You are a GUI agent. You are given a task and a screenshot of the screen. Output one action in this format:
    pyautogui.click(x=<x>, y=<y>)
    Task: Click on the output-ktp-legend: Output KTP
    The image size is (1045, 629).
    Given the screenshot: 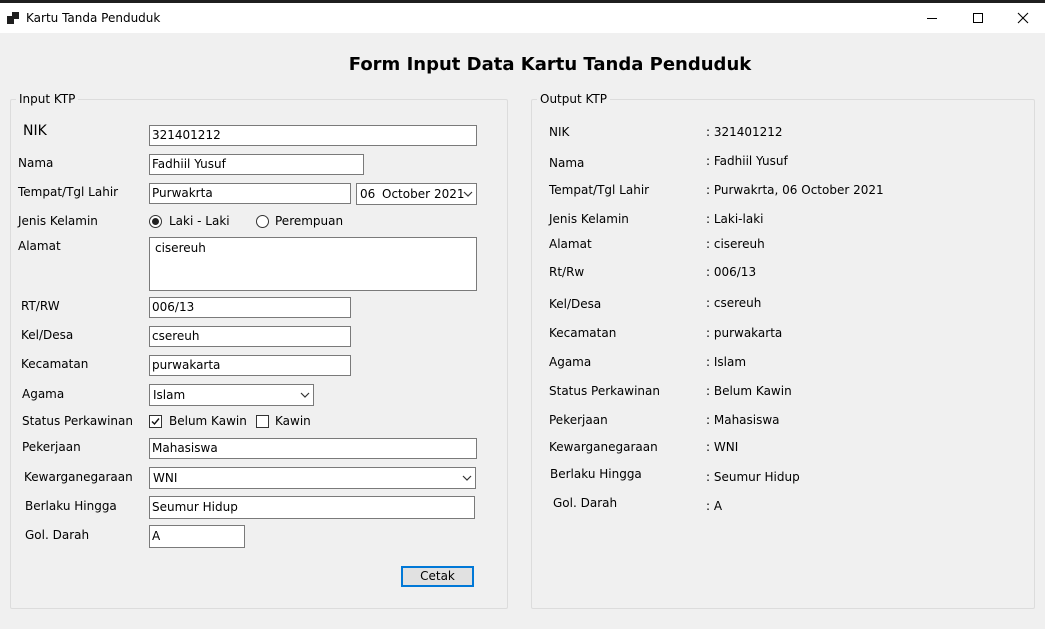 What is the action you would take?
    pyautogui.click(x=574, y=99)
    